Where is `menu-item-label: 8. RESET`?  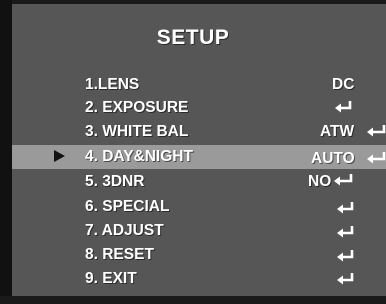 menu-item-label: 8. RESET is located at coordinates (119, 254).